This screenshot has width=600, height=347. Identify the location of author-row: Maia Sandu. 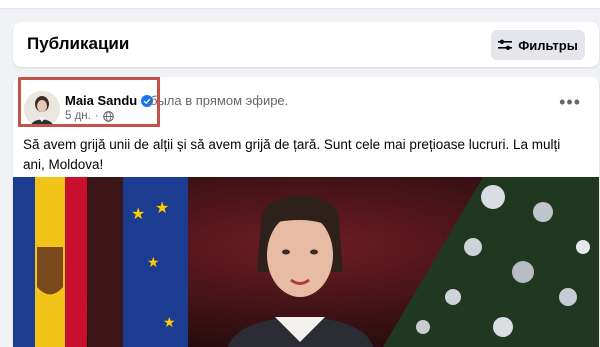
(109, 100).